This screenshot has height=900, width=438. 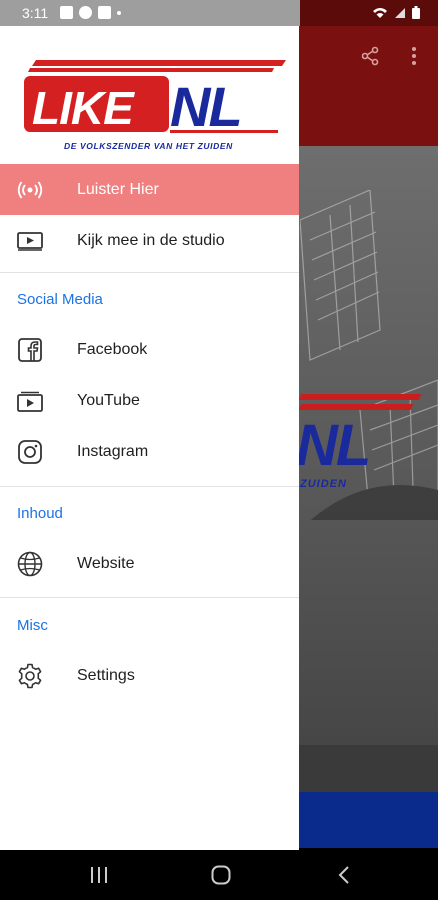 What do you see at coordinates (30, 190) in the screenshot?
I see `radio-broadcast-icon` at bounding box center [30, 190].